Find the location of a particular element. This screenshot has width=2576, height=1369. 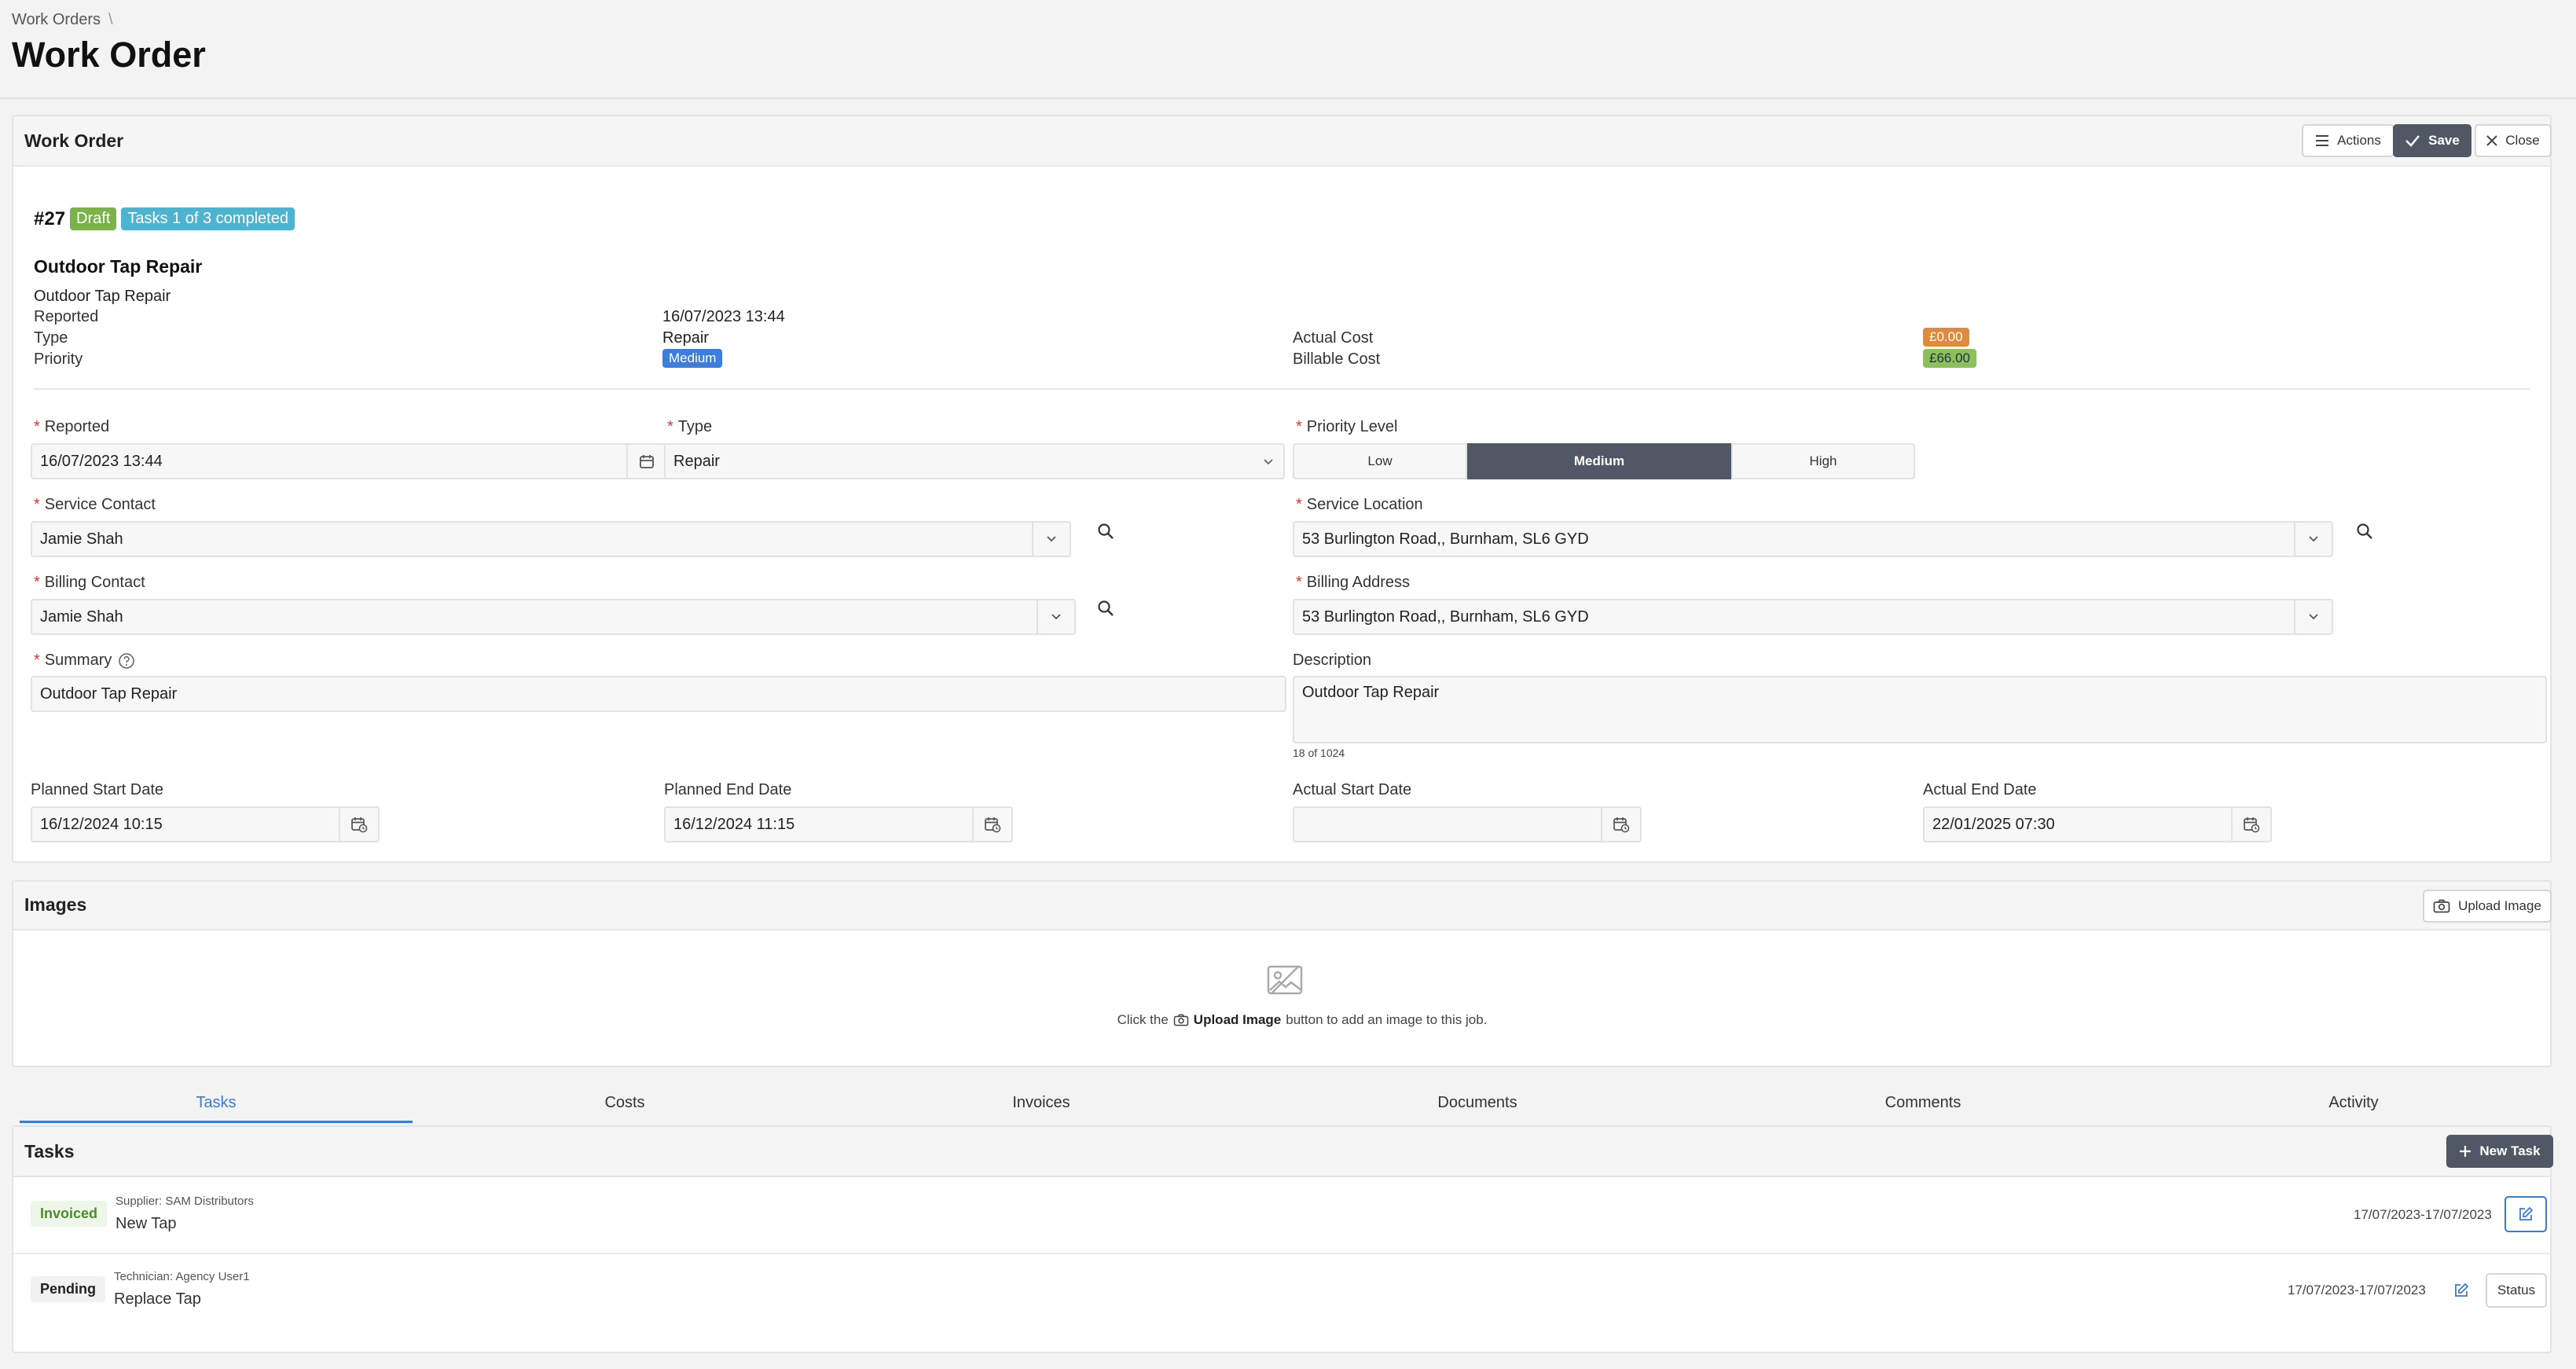

service-contact-search-button is located at coordinates (1105, 531).